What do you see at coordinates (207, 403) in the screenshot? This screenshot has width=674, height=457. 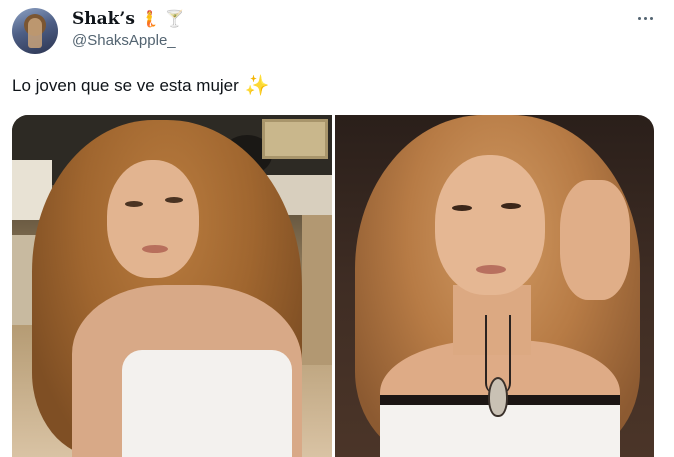 I see `woman-white-top` at bounding box center [207, 403].